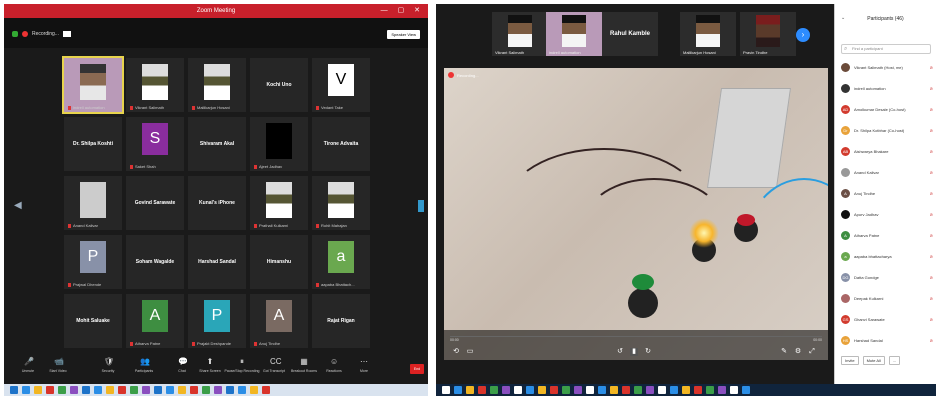 The width and height of the screenshot is (936, 398). I want to click on participant-row: Anand Kalivar ⊘, so click(887, 172).